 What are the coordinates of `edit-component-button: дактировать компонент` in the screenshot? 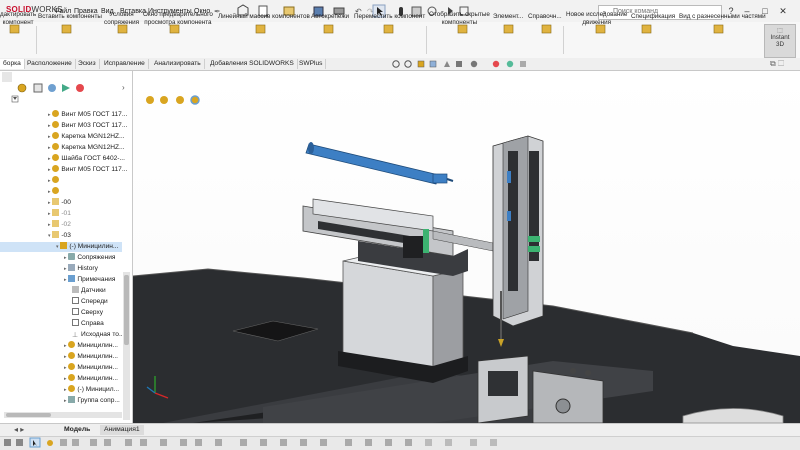 It's located at (18, 18).